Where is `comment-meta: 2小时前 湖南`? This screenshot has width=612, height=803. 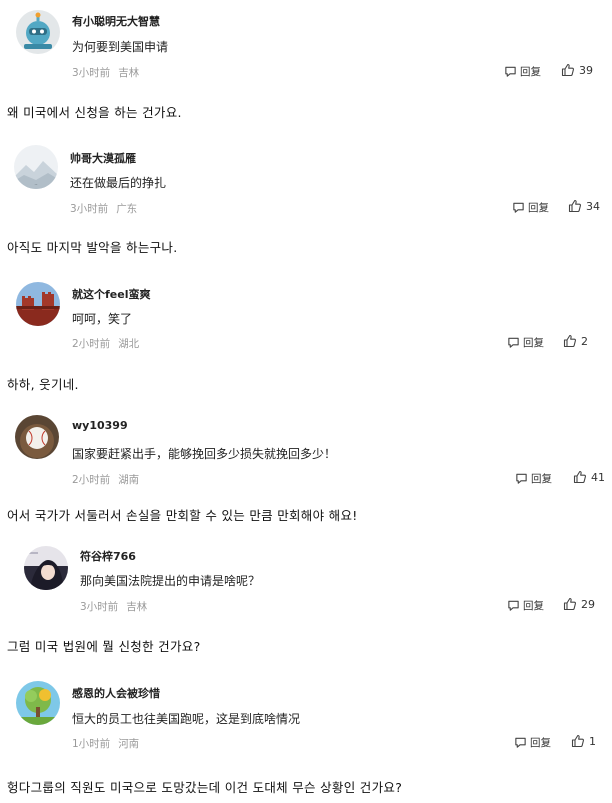 comment-meta: 2小时前 湖南 is located at coordinates (105, 479).